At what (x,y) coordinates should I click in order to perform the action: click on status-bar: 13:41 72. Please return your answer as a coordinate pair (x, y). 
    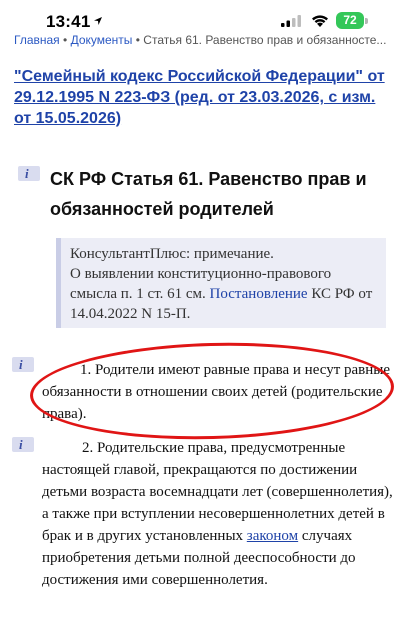
    Looking at the image, I should click on (200, 16).